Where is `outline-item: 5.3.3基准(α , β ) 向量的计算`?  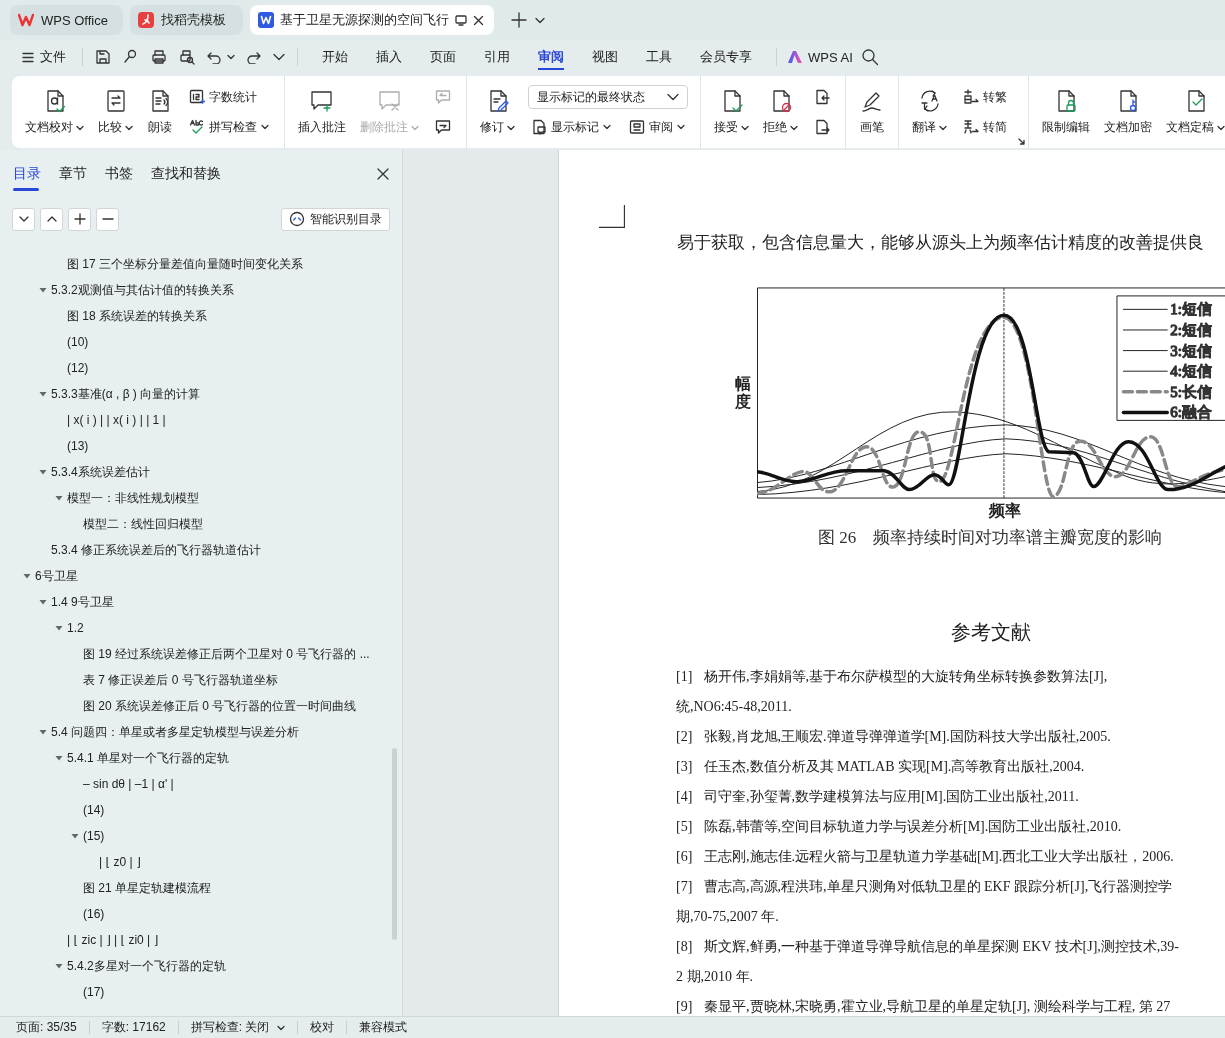 outline-item: 5.3.3基准(α , β ) 向量的计算 is located at coordinates (103, 394).